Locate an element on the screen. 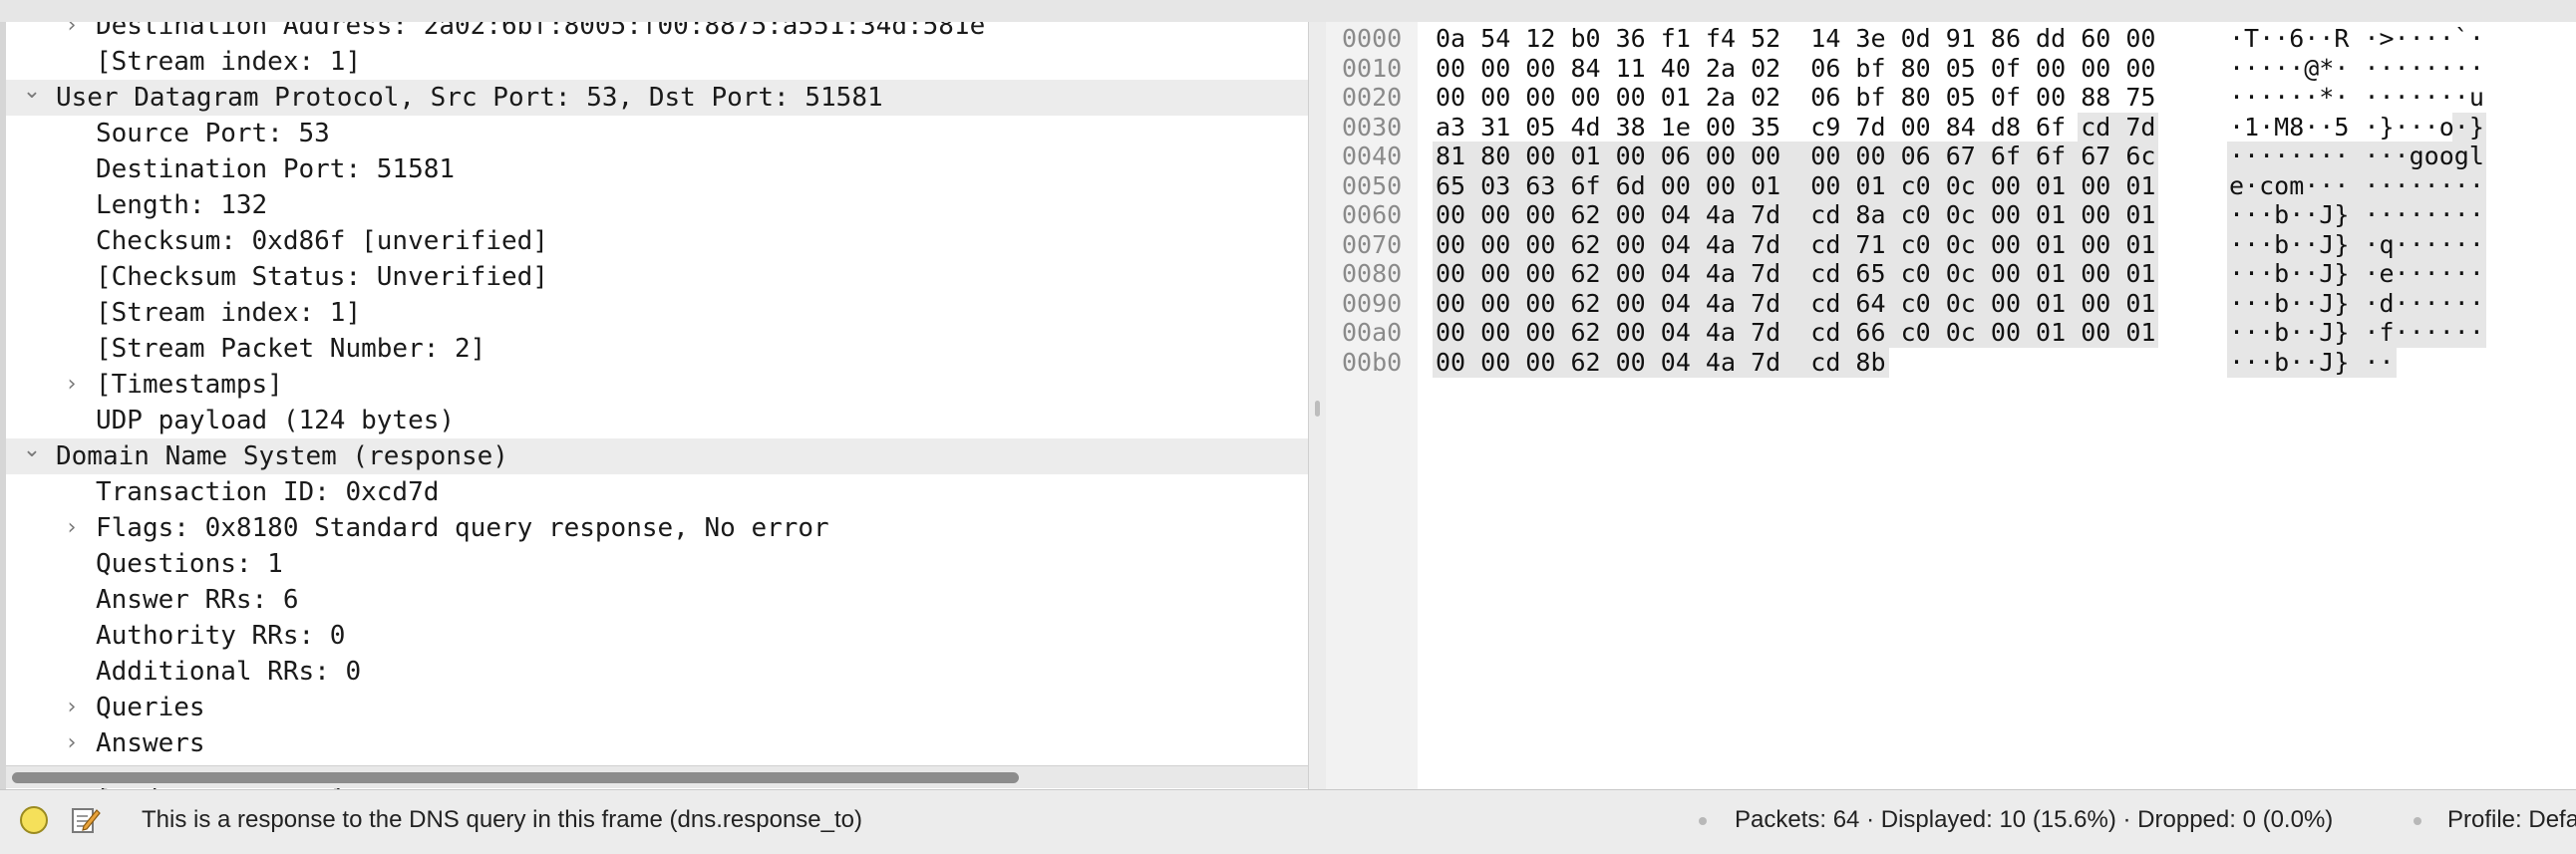  tree-field-row: › Answers is located at coordinates (657, 743).